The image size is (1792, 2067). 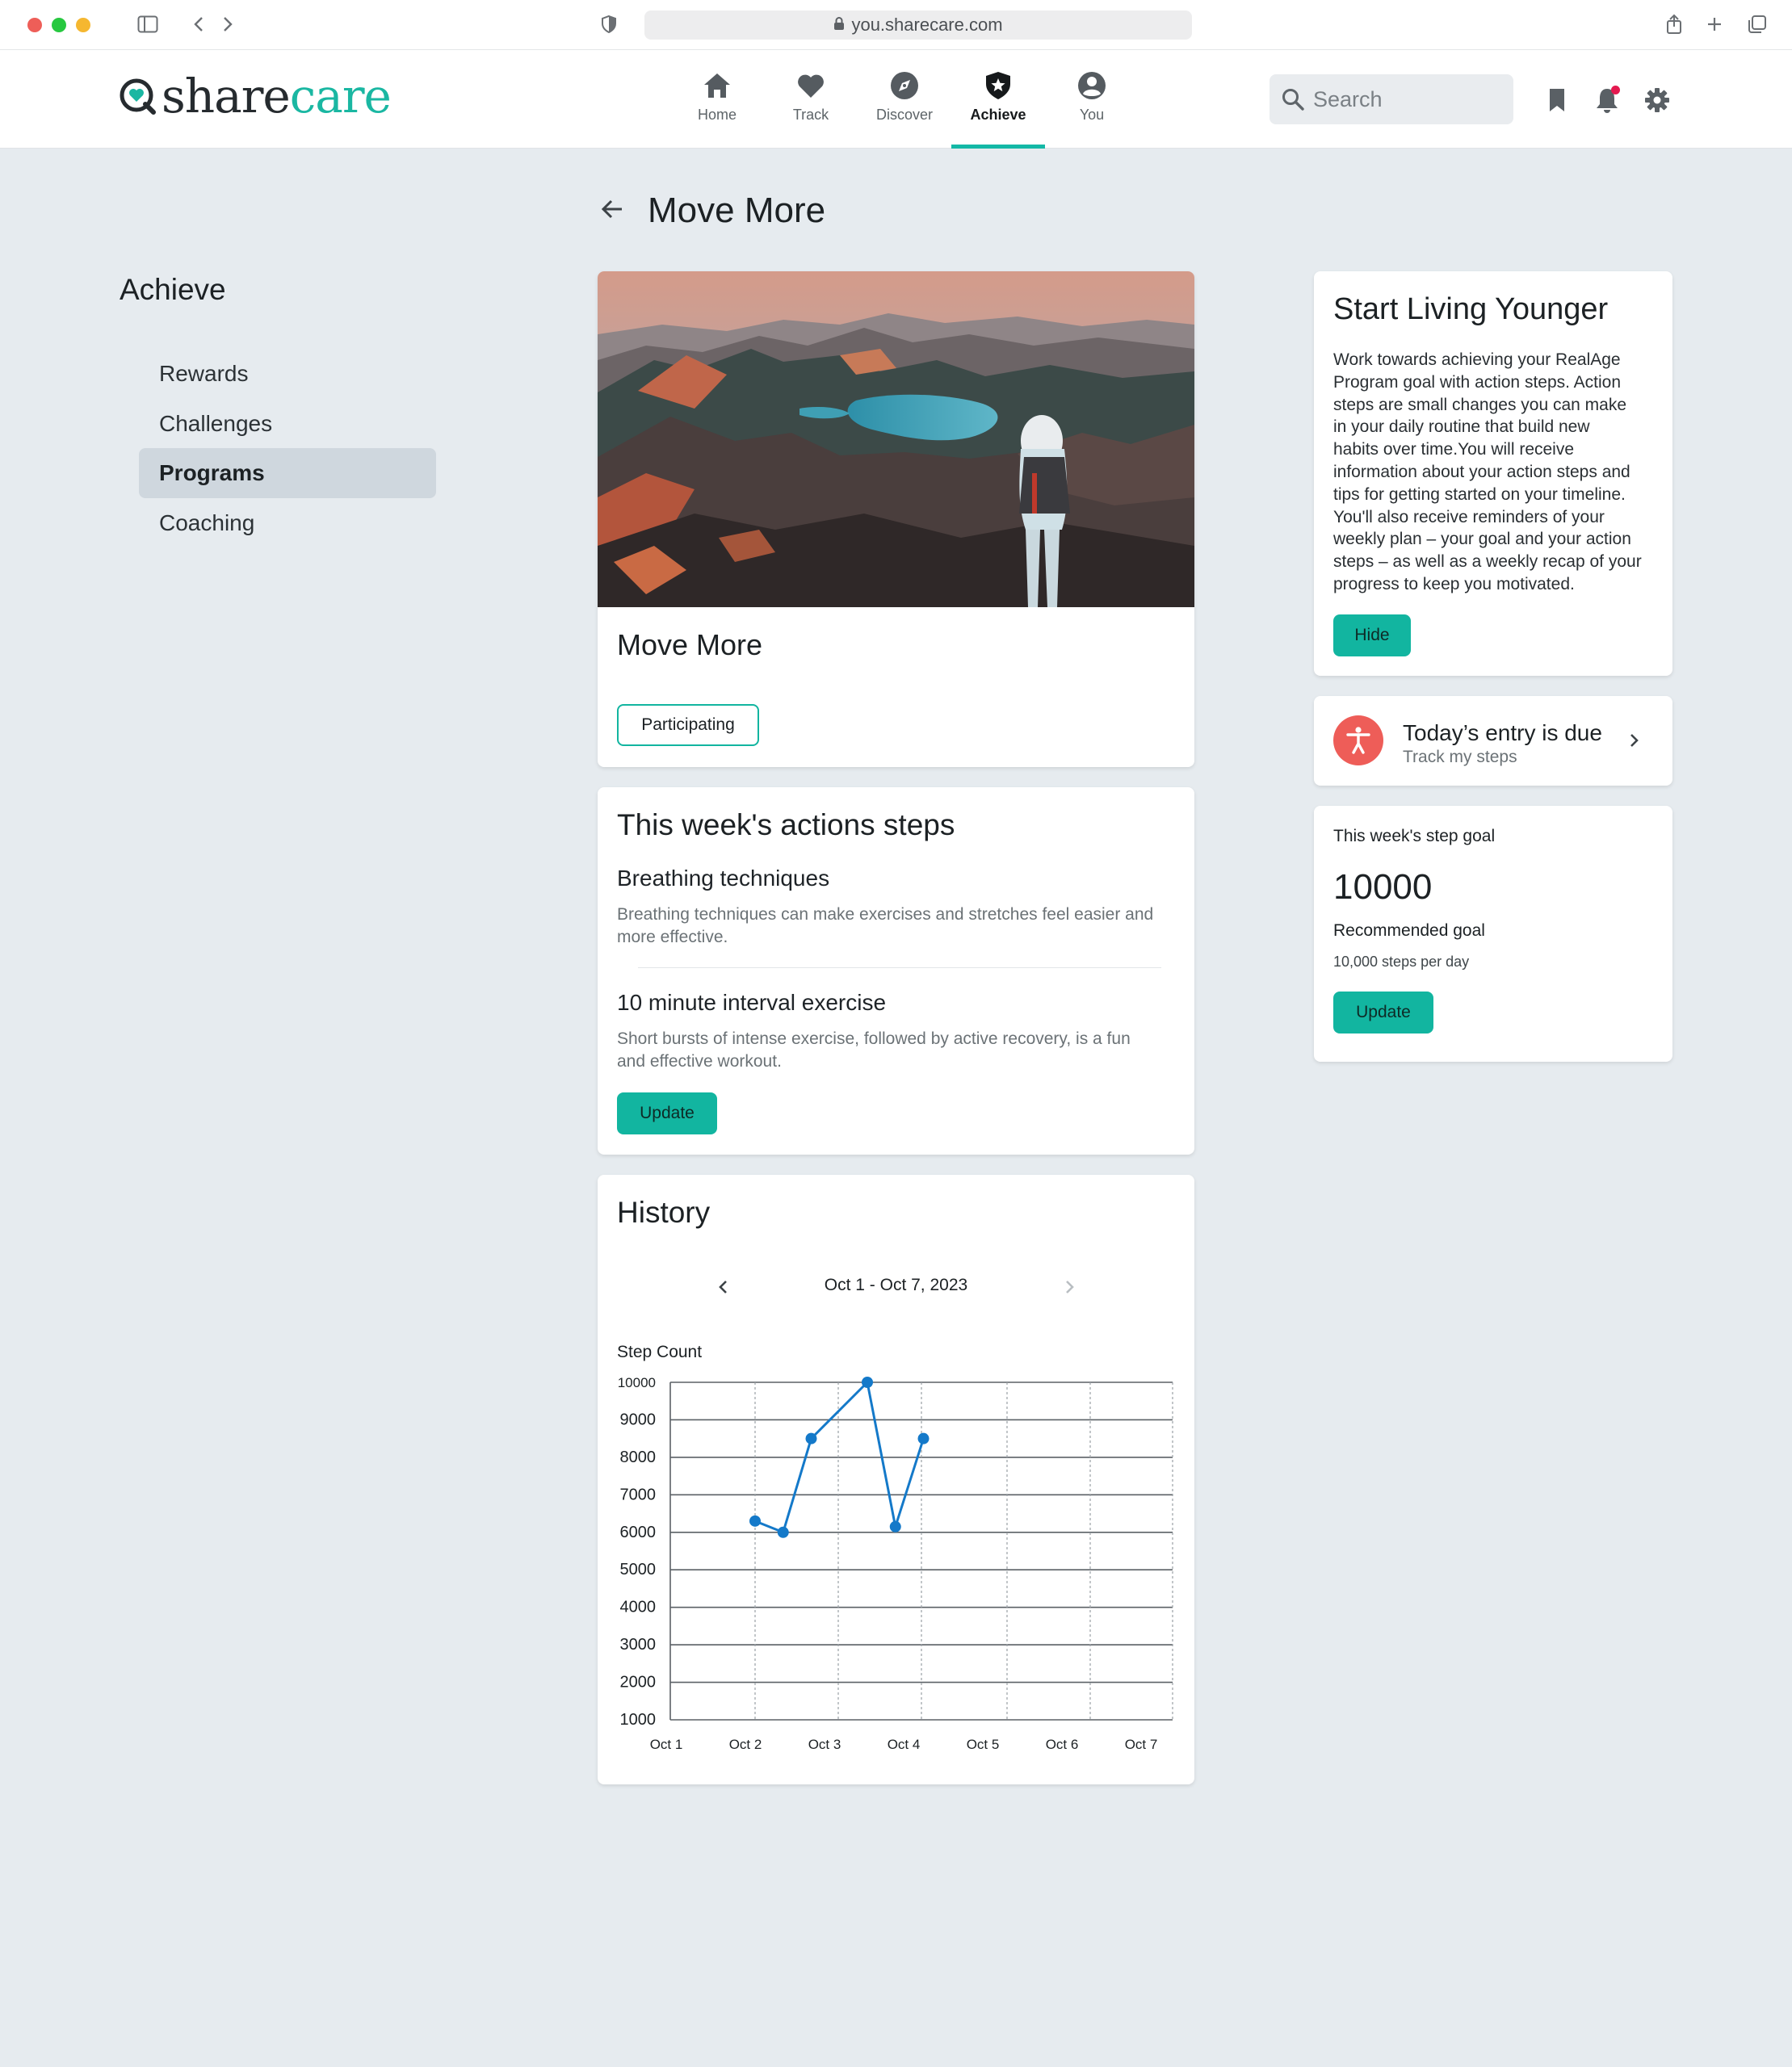 What do you see at coordinates (899, 967) in the screenshot?
I see `divider` at bounding box center [899, 967].